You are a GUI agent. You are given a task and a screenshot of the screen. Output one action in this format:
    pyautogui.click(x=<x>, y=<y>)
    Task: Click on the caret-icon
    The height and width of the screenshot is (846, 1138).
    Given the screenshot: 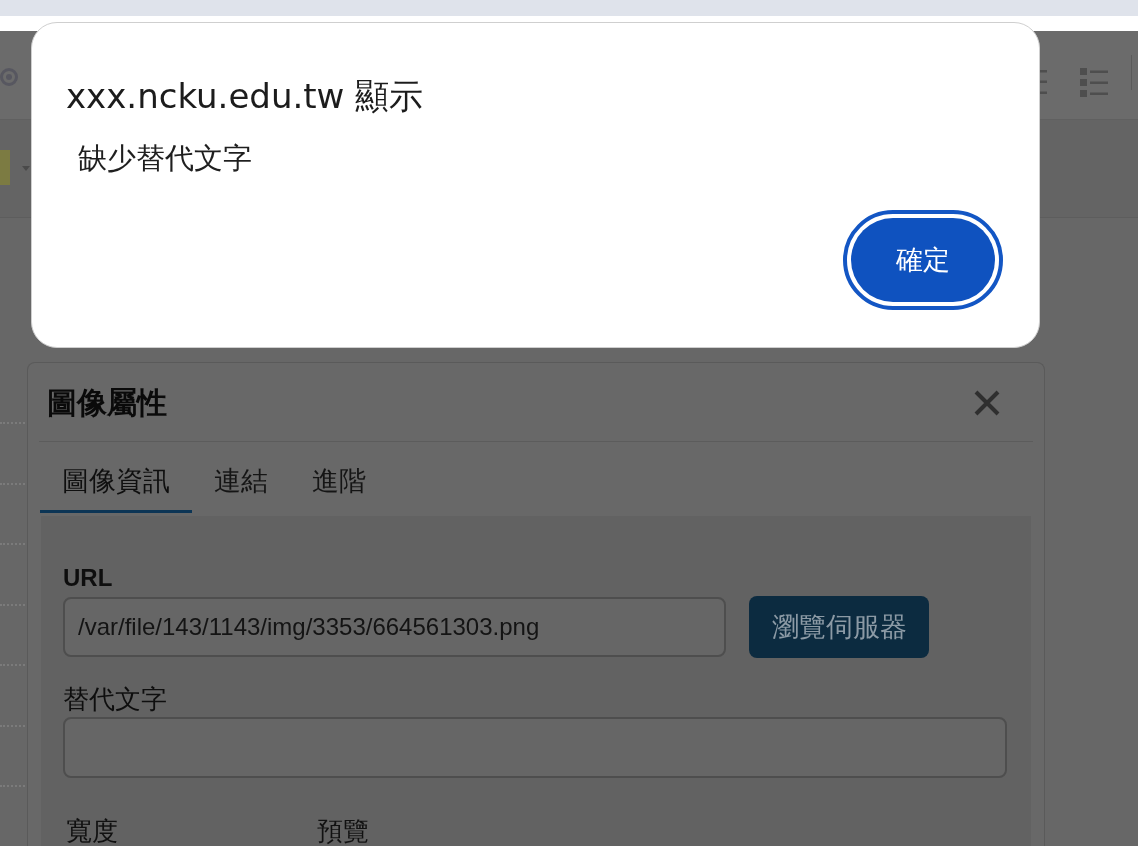 What is the action you would take?
    pyautogui.click(x=26, y=168)
    